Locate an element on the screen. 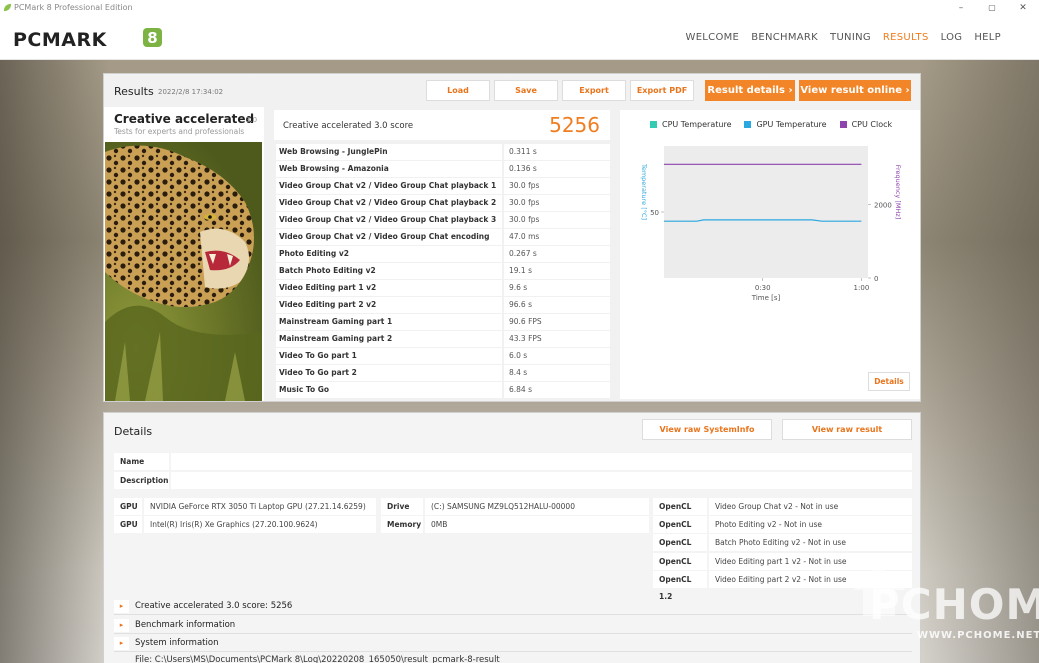 This screenshot has height=663, width=1039. result-details-label: Result details is located at coordinates (746, 90).